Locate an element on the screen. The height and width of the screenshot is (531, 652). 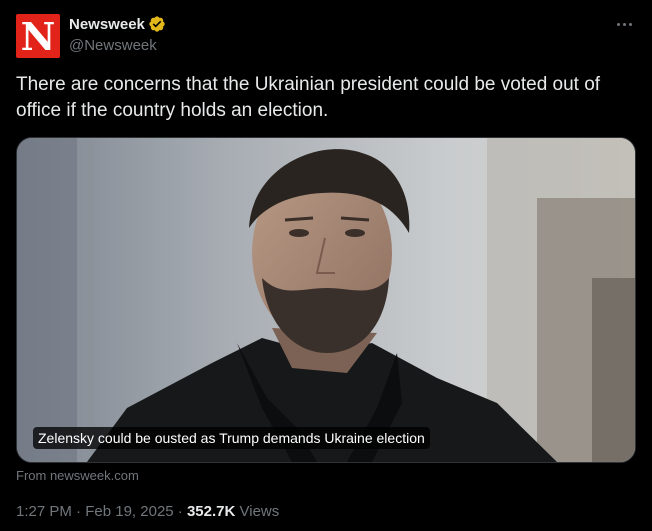
author-display-name: Newsweek is located at coordinates (107, 24).